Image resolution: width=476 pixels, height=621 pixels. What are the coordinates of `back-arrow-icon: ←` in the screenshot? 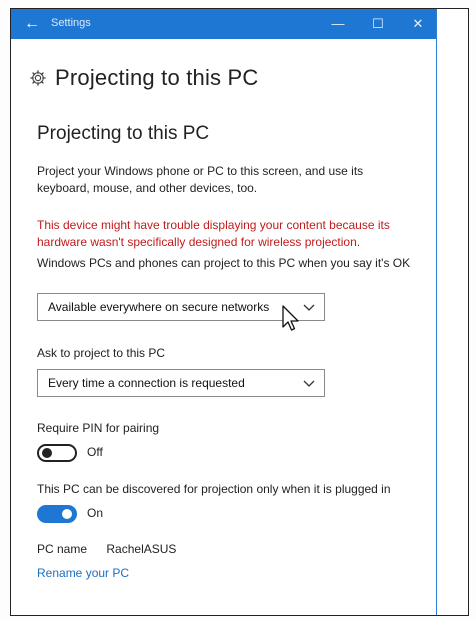 It's located at (32, 24).